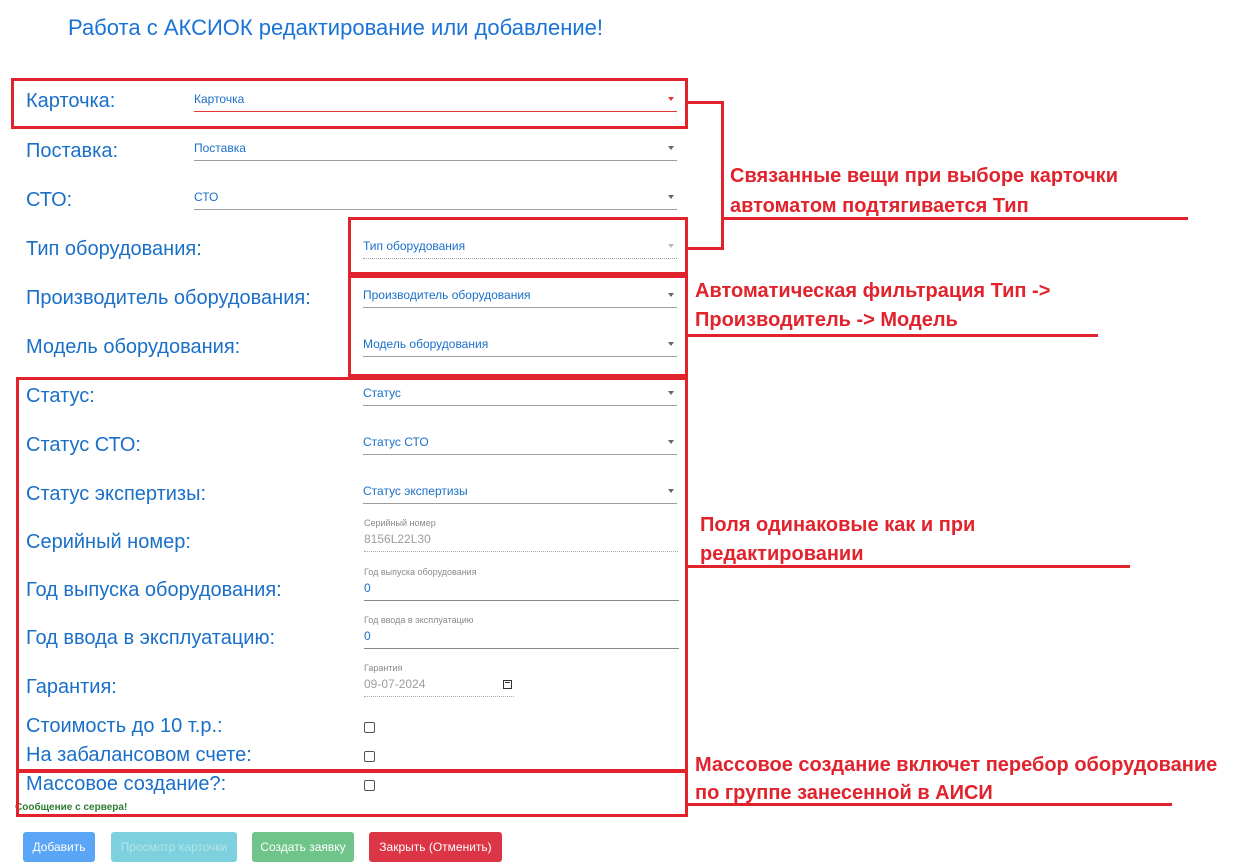 The width and height of the screenshot is (1256, 864). Describe the element at coordinates (782, 554) in the screenshot. I see `annotation-text: редактировании` at that location.